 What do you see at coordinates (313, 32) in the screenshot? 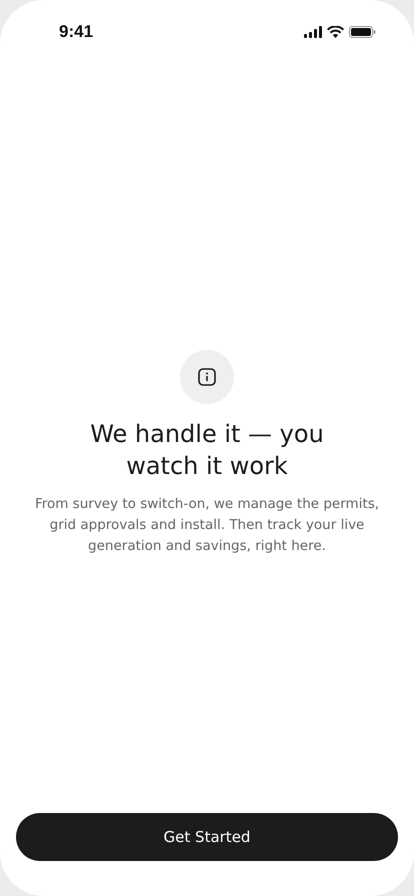
I see `signal-icon` at bounding box center [313, 32].